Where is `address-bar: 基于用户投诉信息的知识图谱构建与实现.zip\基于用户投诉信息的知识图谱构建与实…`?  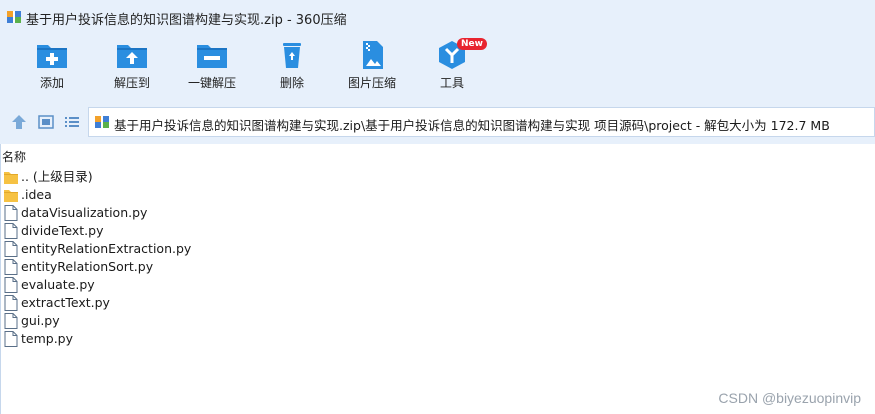
address-bar: 基于用户投诉信息的知识图谱构建与实现.zip\基于用户投诉信息的知识图谱构建与实… is located at coordinates (481, 122).